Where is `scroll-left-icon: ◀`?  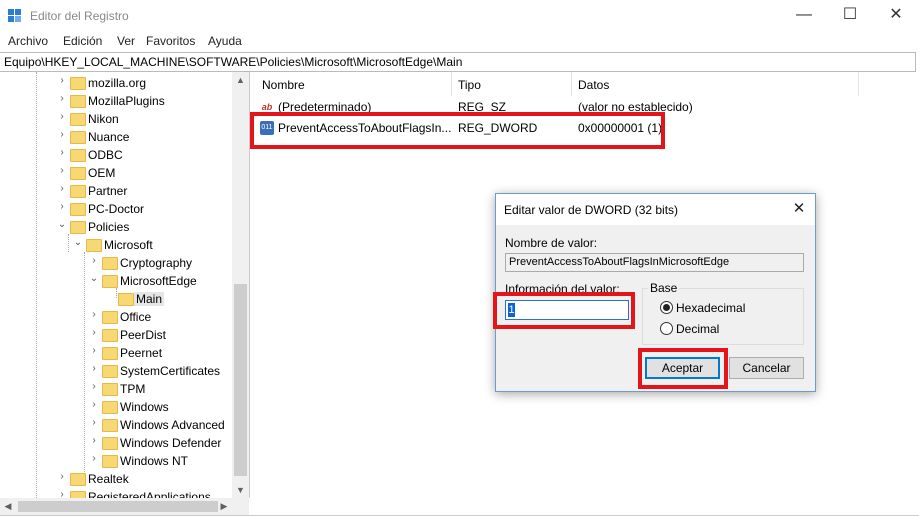
scroll-left-icon: ◀ is located at coordinates (8, 506).